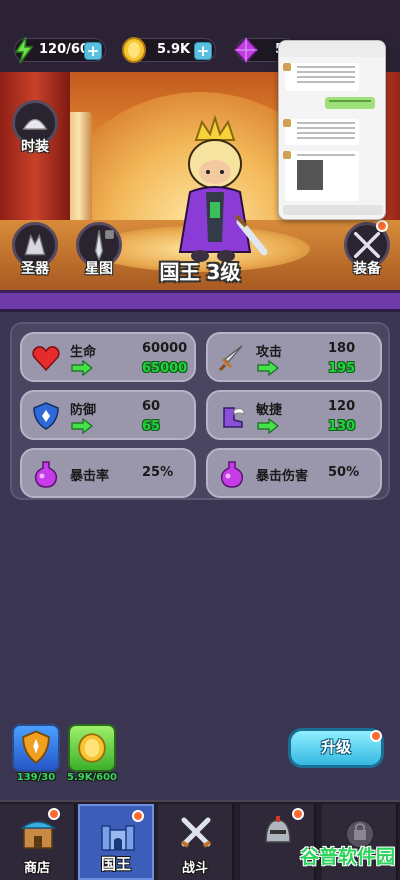  I want to click on king-level-title: 国王 3级, so click(200, 272).